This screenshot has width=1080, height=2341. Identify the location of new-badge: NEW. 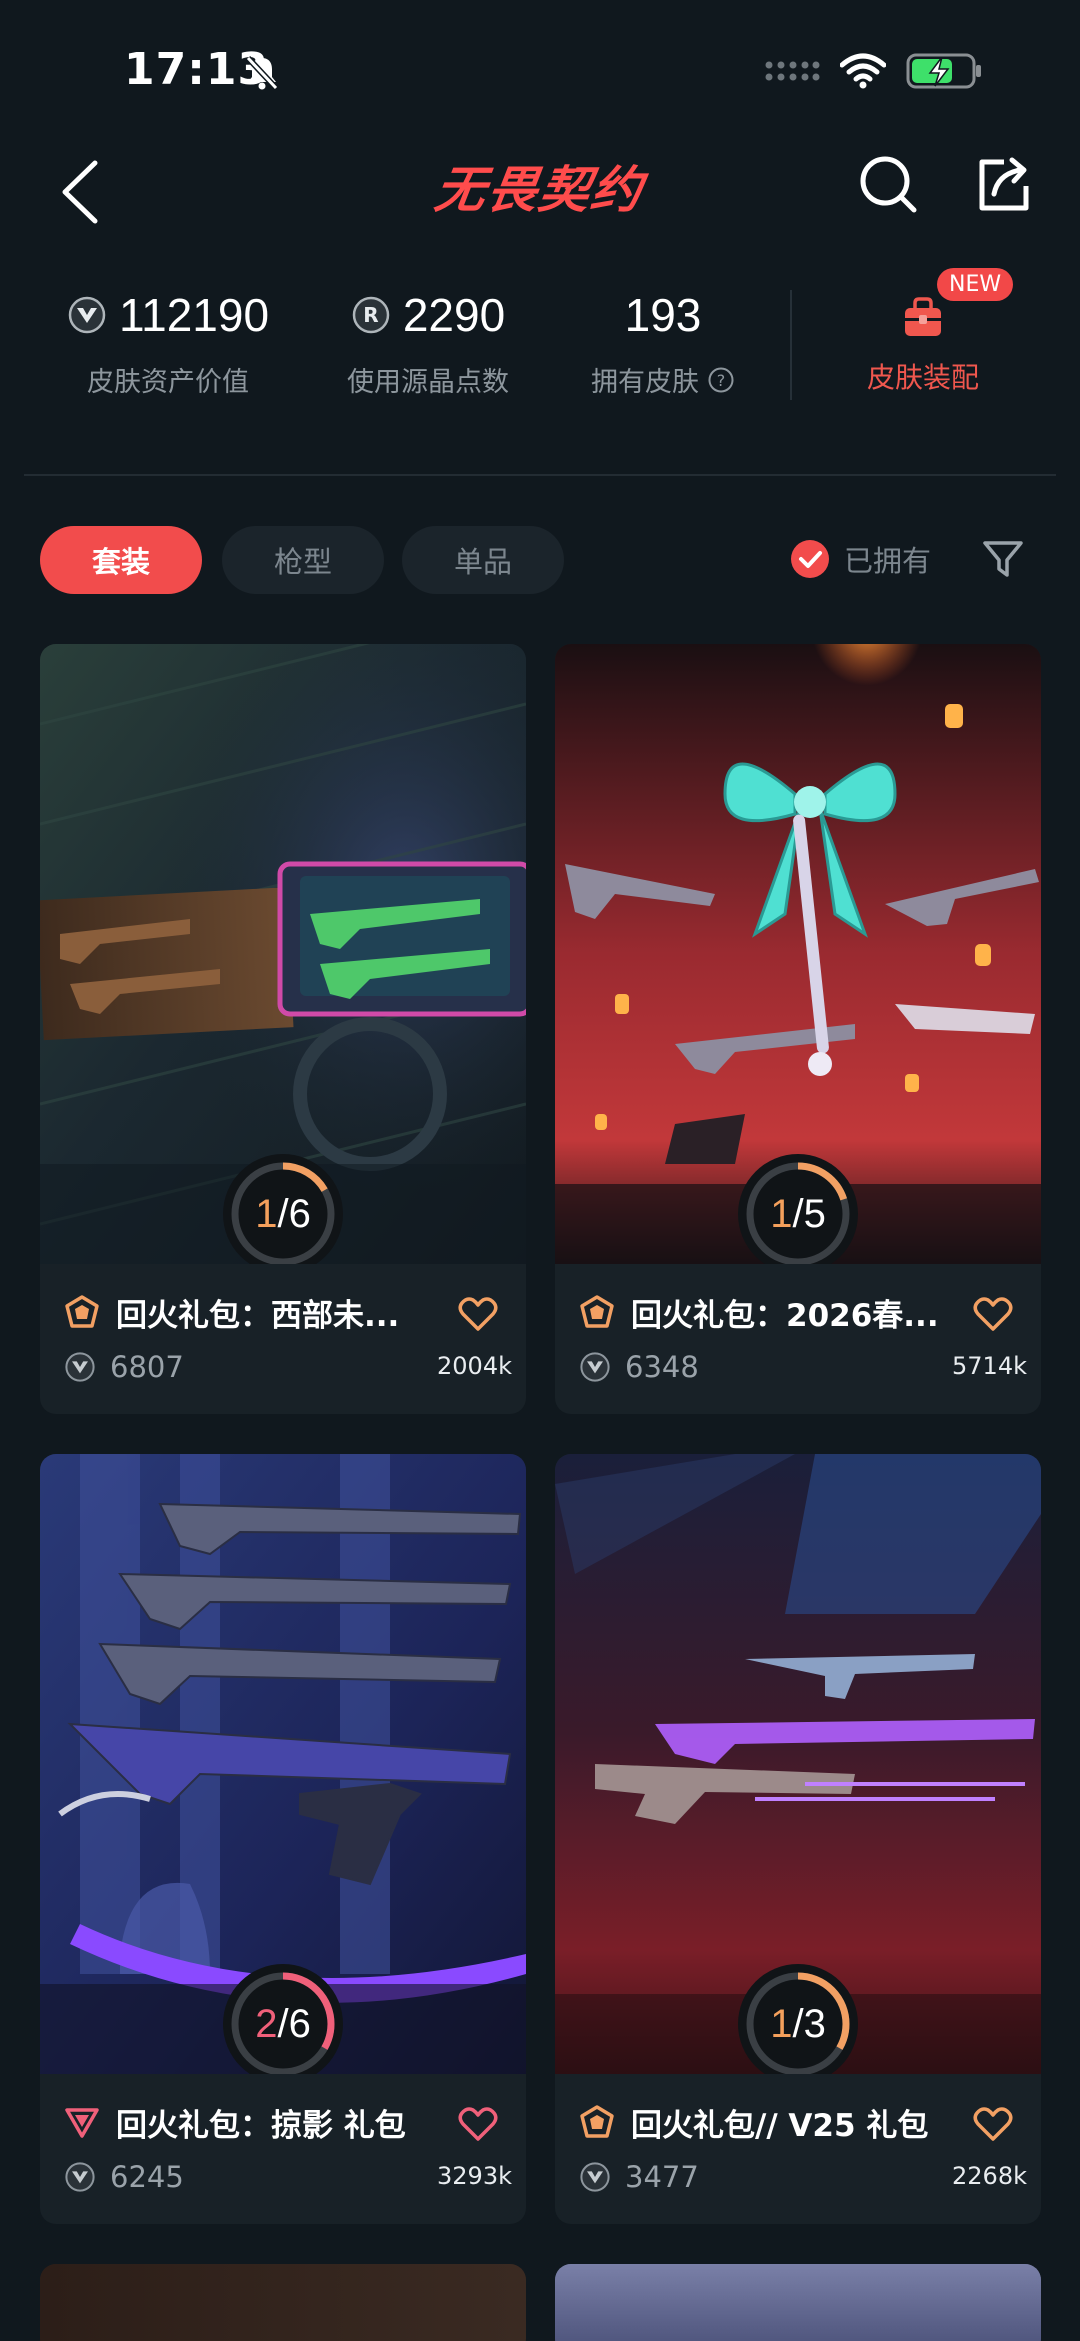
(975, 284).